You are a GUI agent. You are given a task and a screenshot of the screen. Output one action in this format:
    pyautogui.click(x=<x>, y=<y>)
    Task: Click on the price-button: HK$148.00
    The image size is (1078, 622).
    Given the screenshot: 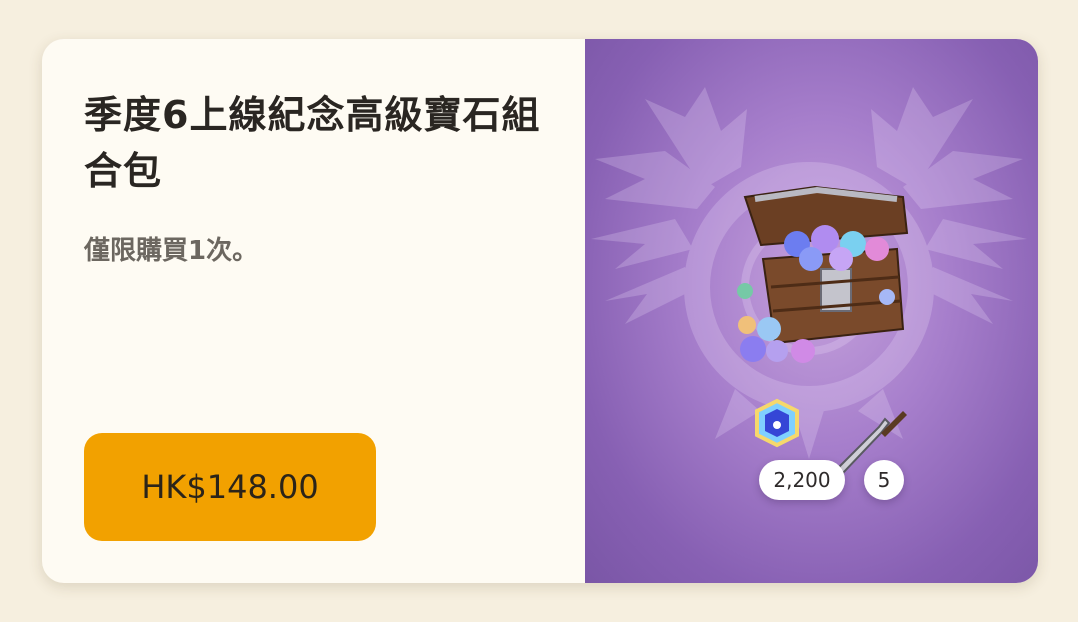 What is the action you would take?
    pyautogui.click(x=230, y=487)
    